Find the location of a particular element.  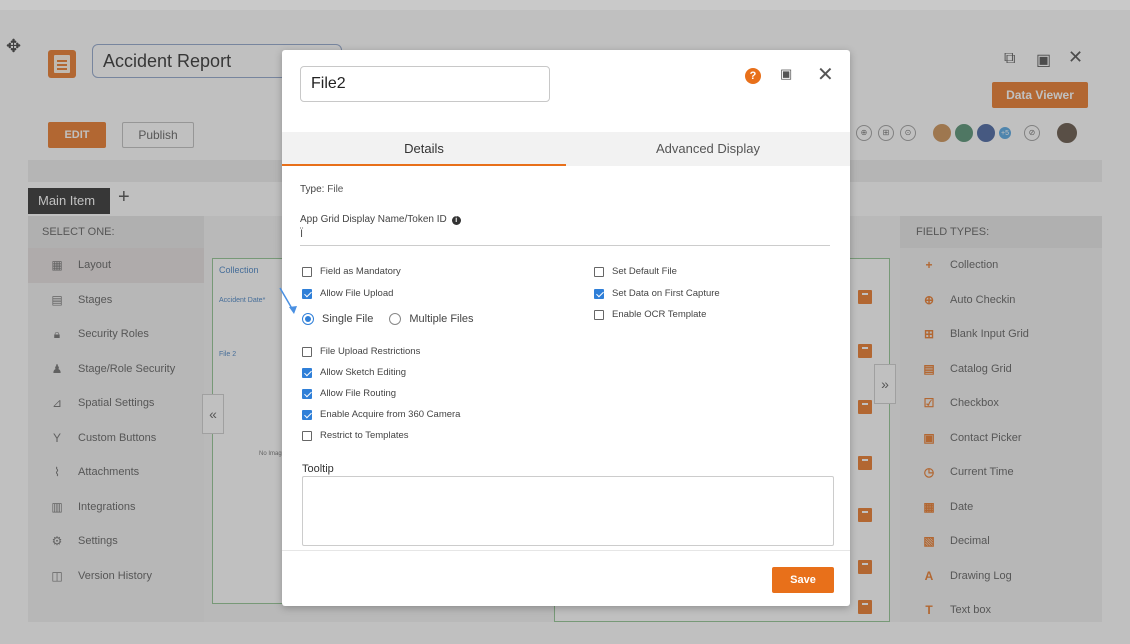

enable-360-camera-checkbox: Enable Acquire from 360 Camera is located at coordinates (381, 414).